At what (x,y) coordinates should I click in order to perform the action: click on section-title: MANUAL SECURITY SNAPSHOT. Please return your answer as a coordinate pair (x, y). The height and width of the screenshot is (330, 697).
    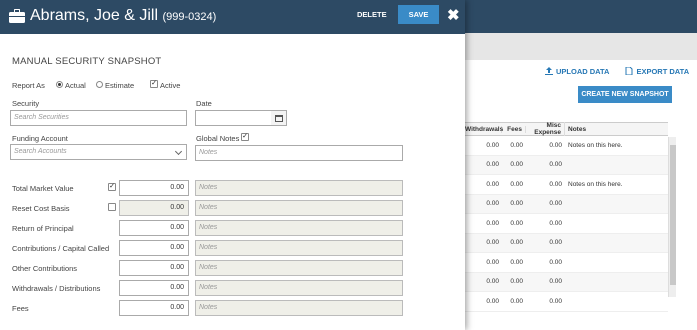
    Looking at the image, I should click on (87, 61).